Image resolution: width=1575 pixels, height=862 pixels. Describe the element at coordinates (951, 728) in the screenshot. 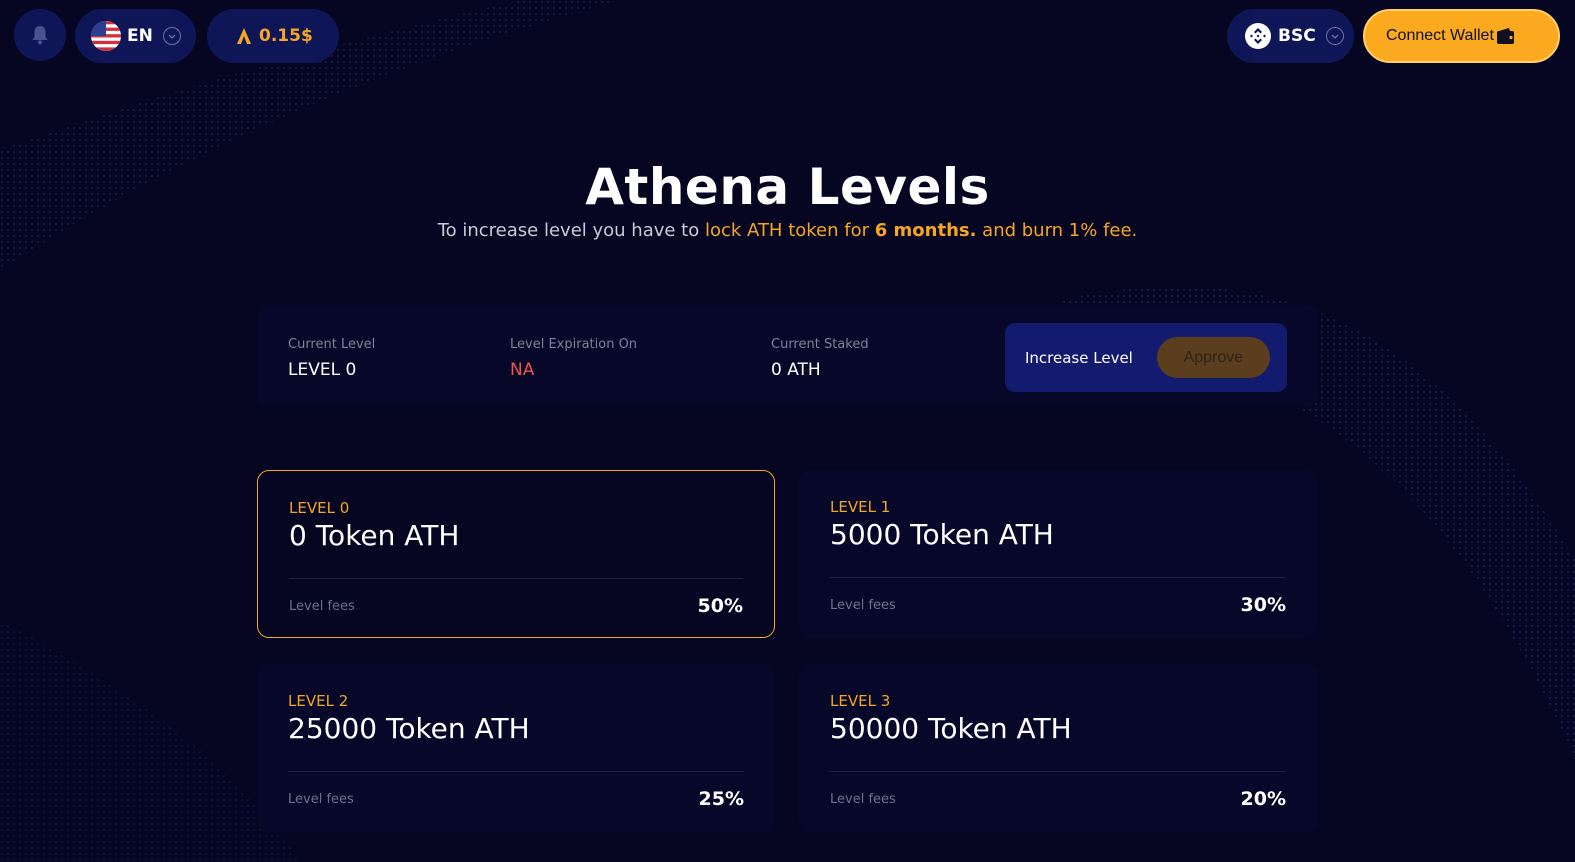

I see `level-amount: 50000 Token ATH` at that location.